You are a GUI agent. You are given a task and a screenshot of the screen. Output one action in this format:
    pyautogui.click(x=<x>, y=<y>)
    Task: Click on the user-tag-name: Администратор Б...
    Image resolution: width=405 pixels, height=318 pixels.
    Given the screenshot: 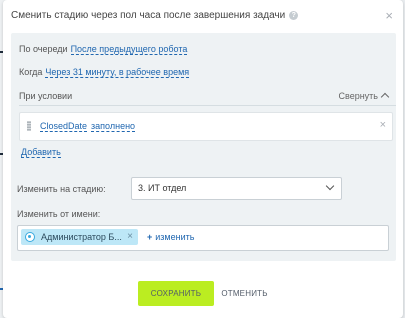 What is the action you would take?
    pyautogui.click(x=81, y=237)
    